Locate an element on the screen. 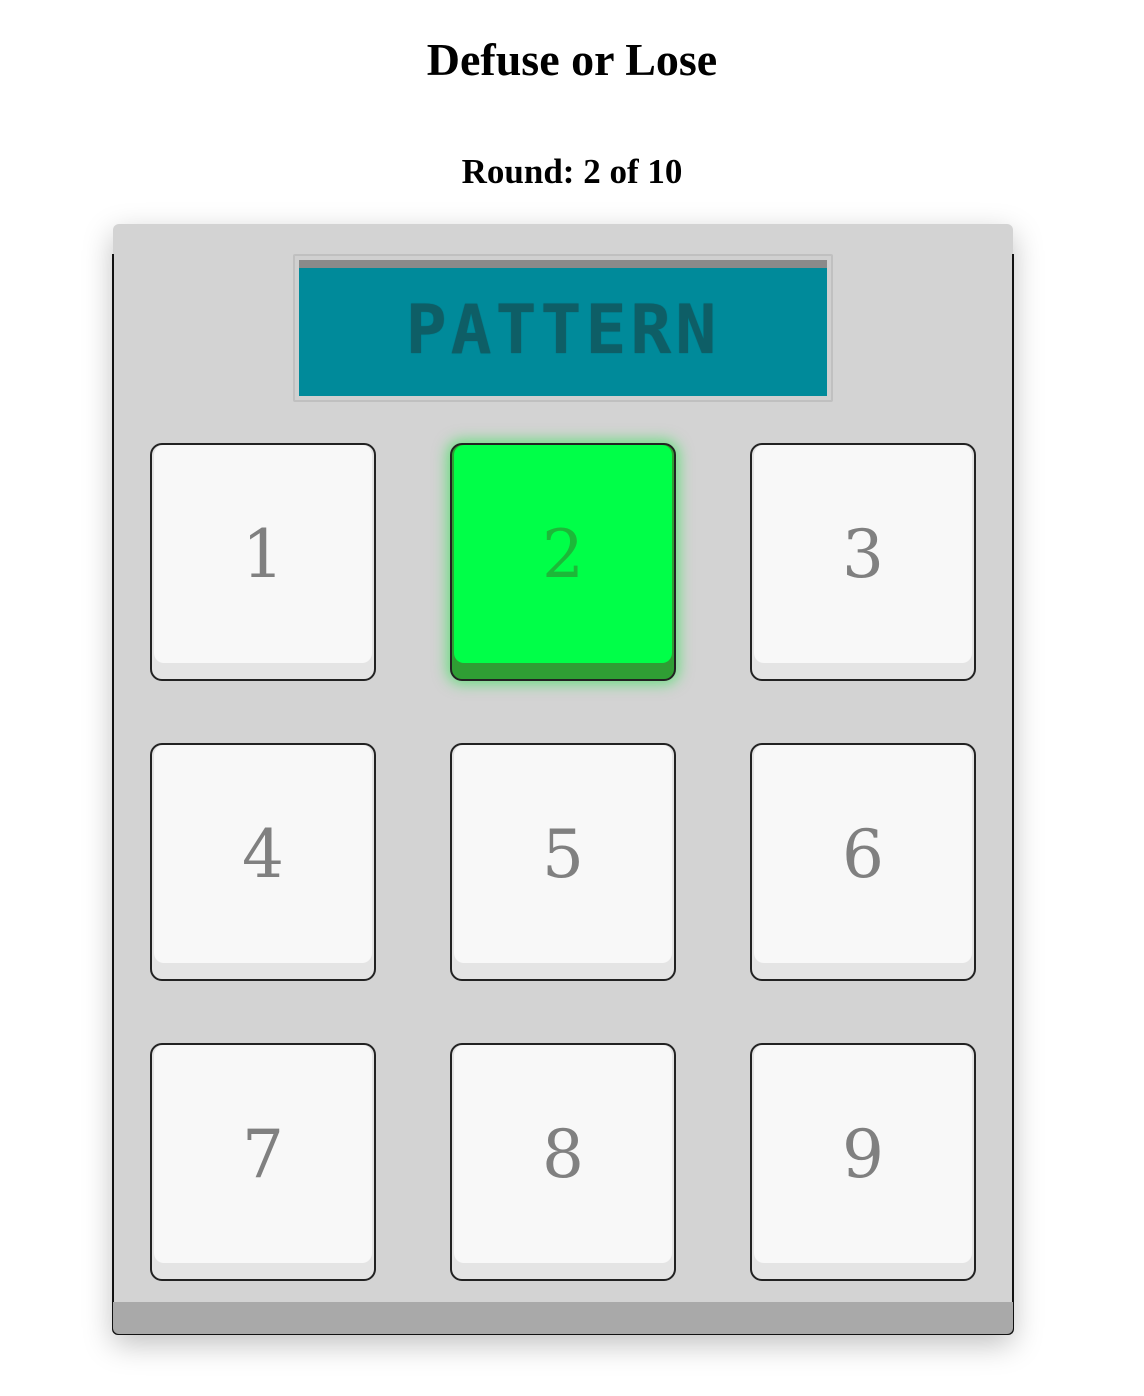 This screenshot has width=1144, height=1396. keypad-button-4: 4 is located at coordinates (263, 862).